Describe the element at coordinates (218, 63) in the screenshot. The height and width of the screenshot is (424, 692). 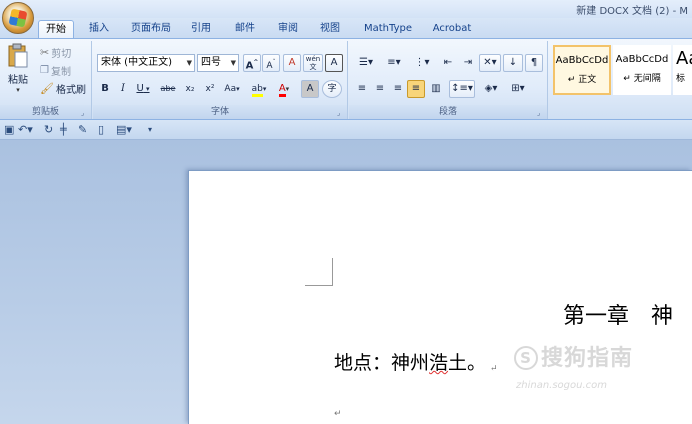
I see `font-size-combo: 四号 ▼` at that location.